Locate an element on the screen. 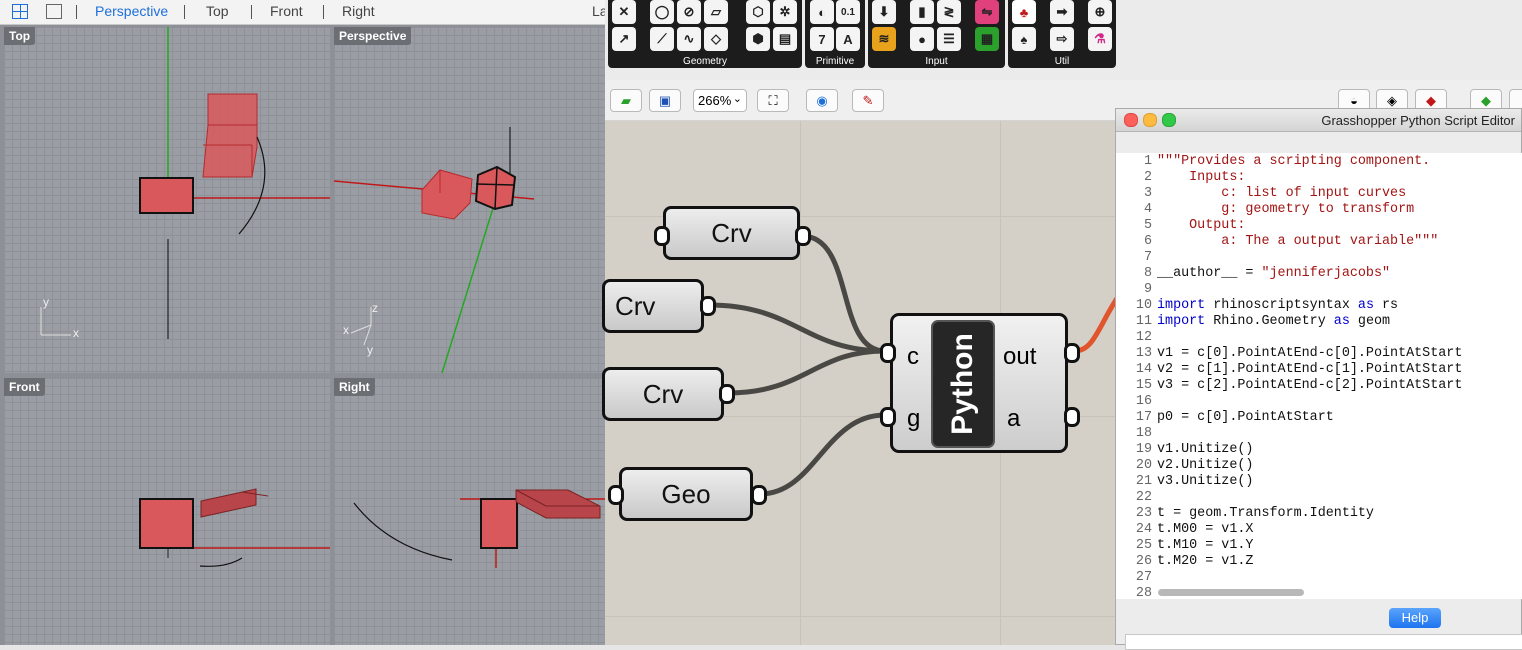 This screenshot has width=1522, height=650. number-icon: 0.1 is located at coordinates (848, 12).